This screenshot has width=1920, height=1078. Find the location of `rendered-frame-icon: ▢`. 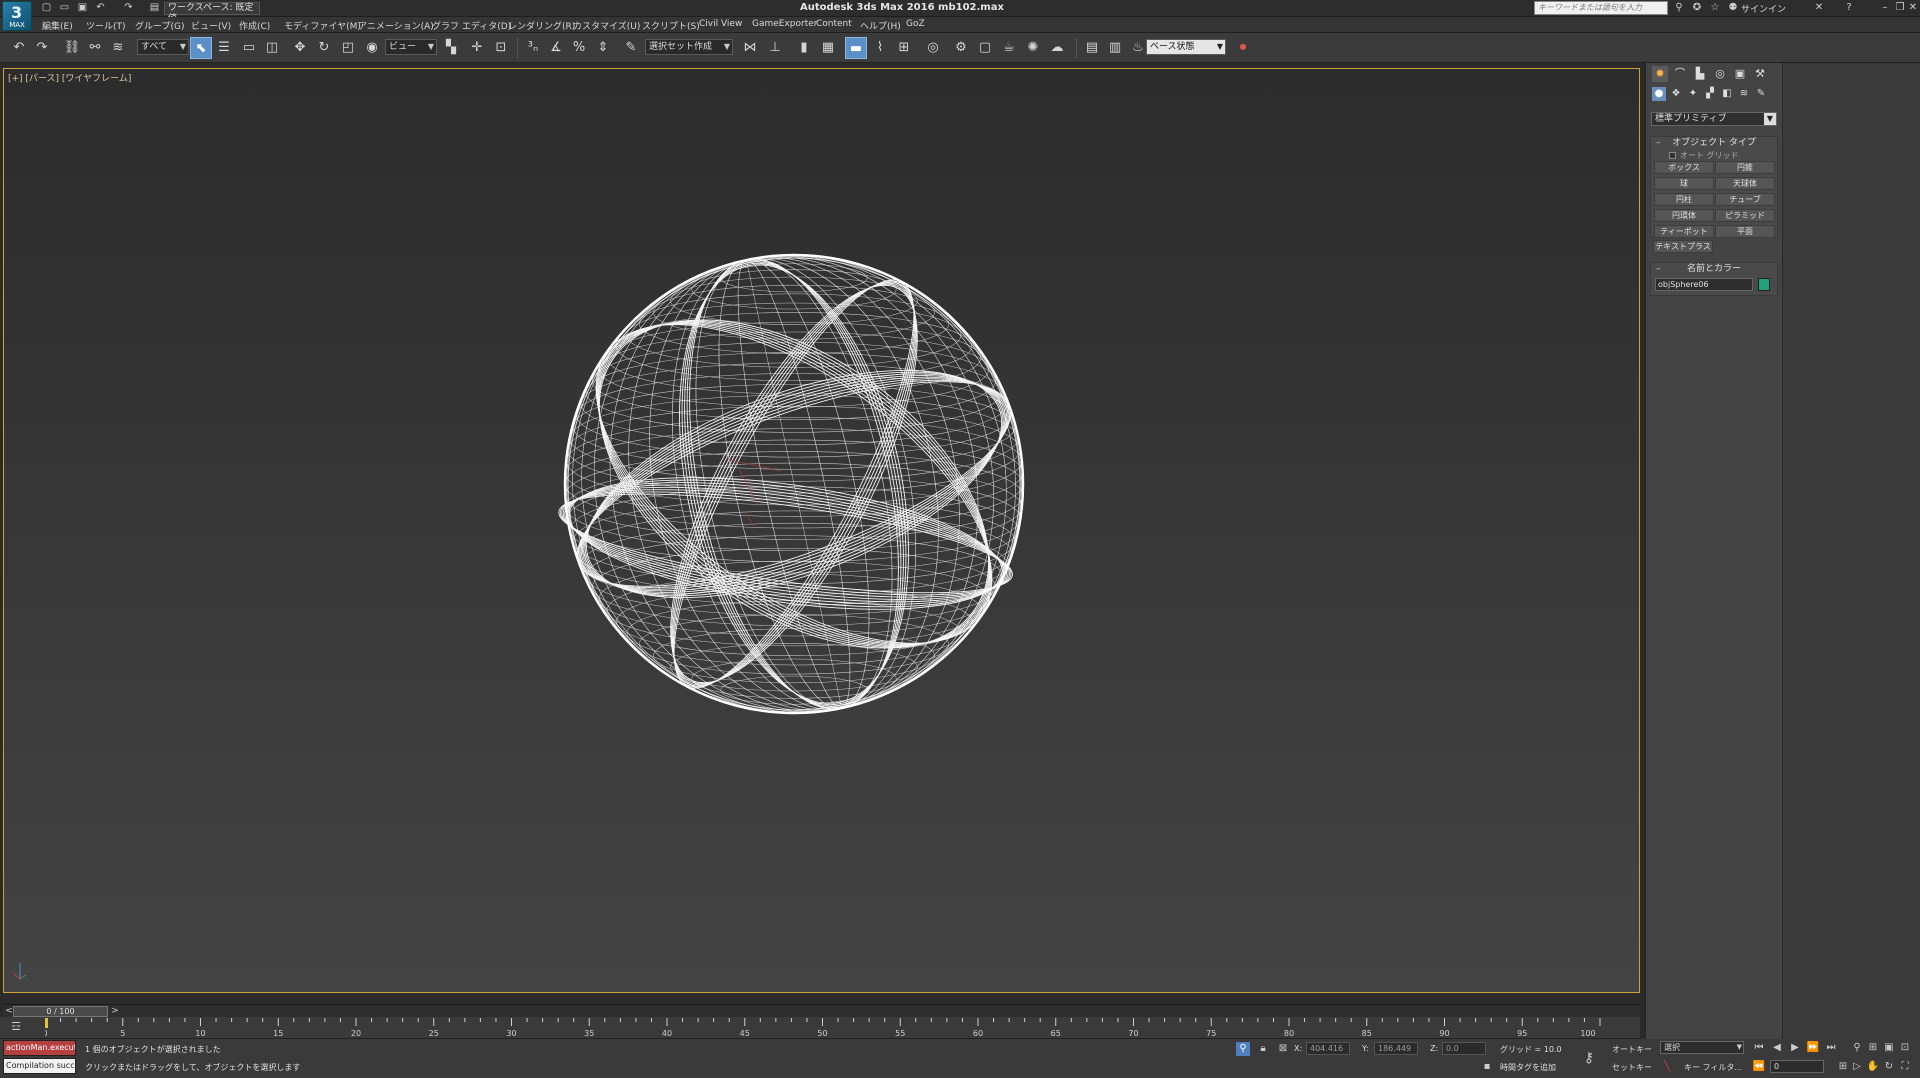

rendered-frame-icon: ▢ is located at coordinates (985, 48).